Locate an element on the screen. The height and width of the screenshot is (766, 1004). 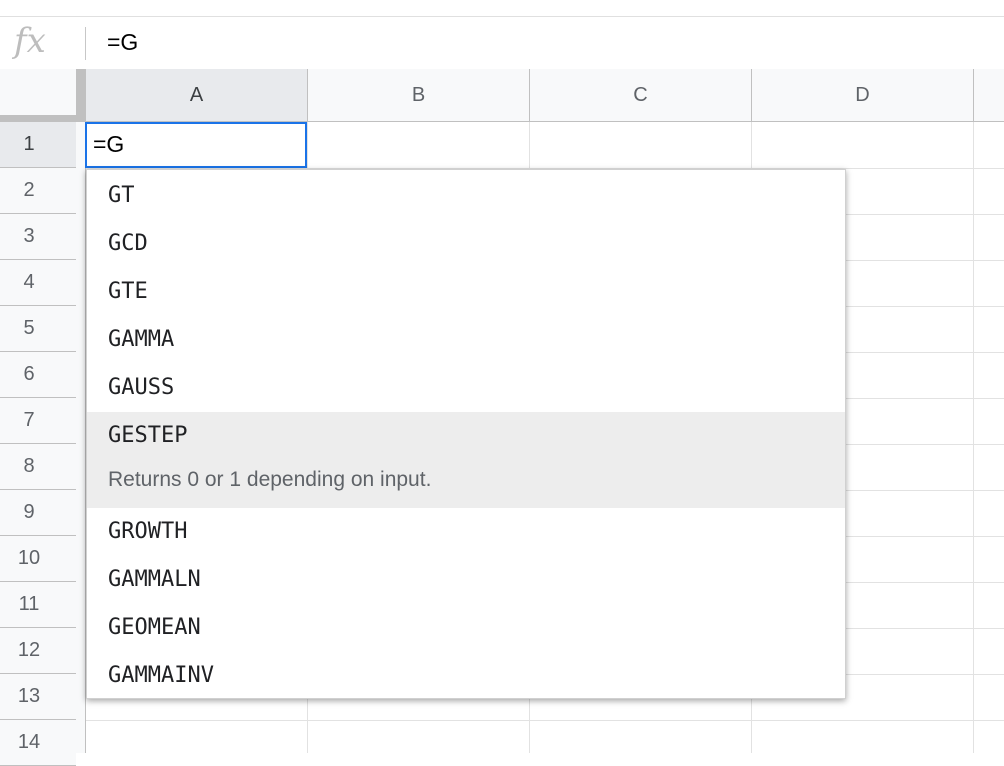
formula-bar-separator is located at coordinates (85, 43).